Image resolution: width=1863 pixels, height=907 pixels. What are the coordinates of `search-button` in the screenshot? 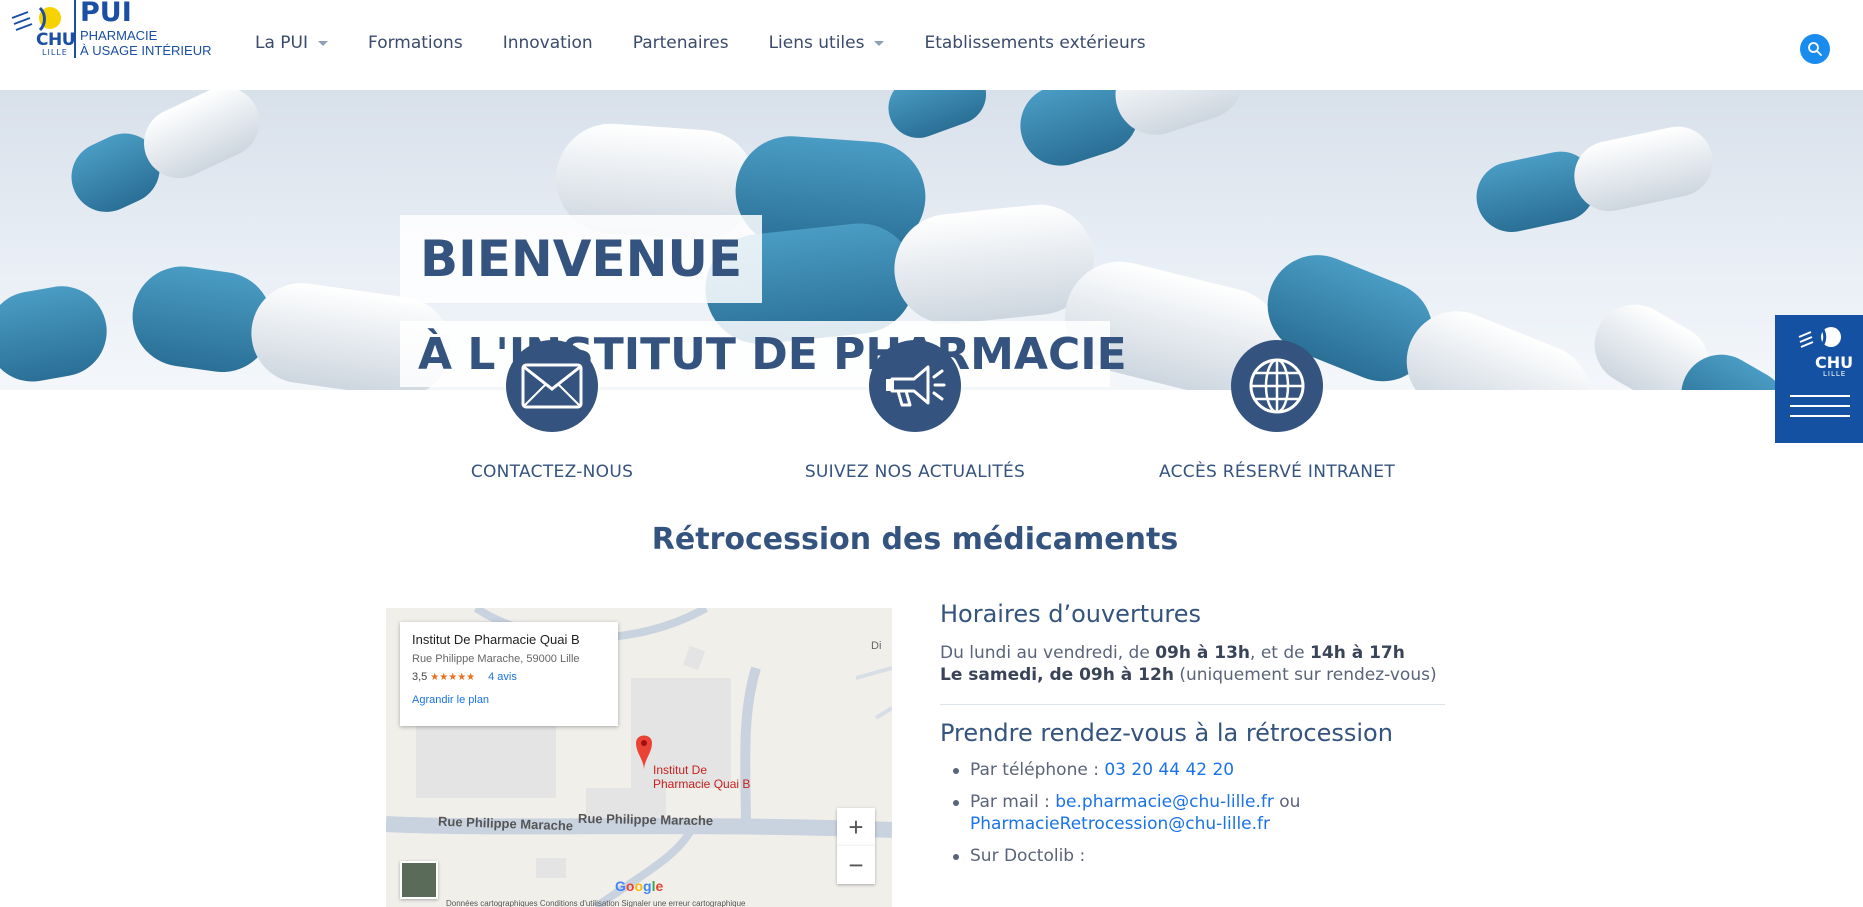 It's located at (1815, 49).